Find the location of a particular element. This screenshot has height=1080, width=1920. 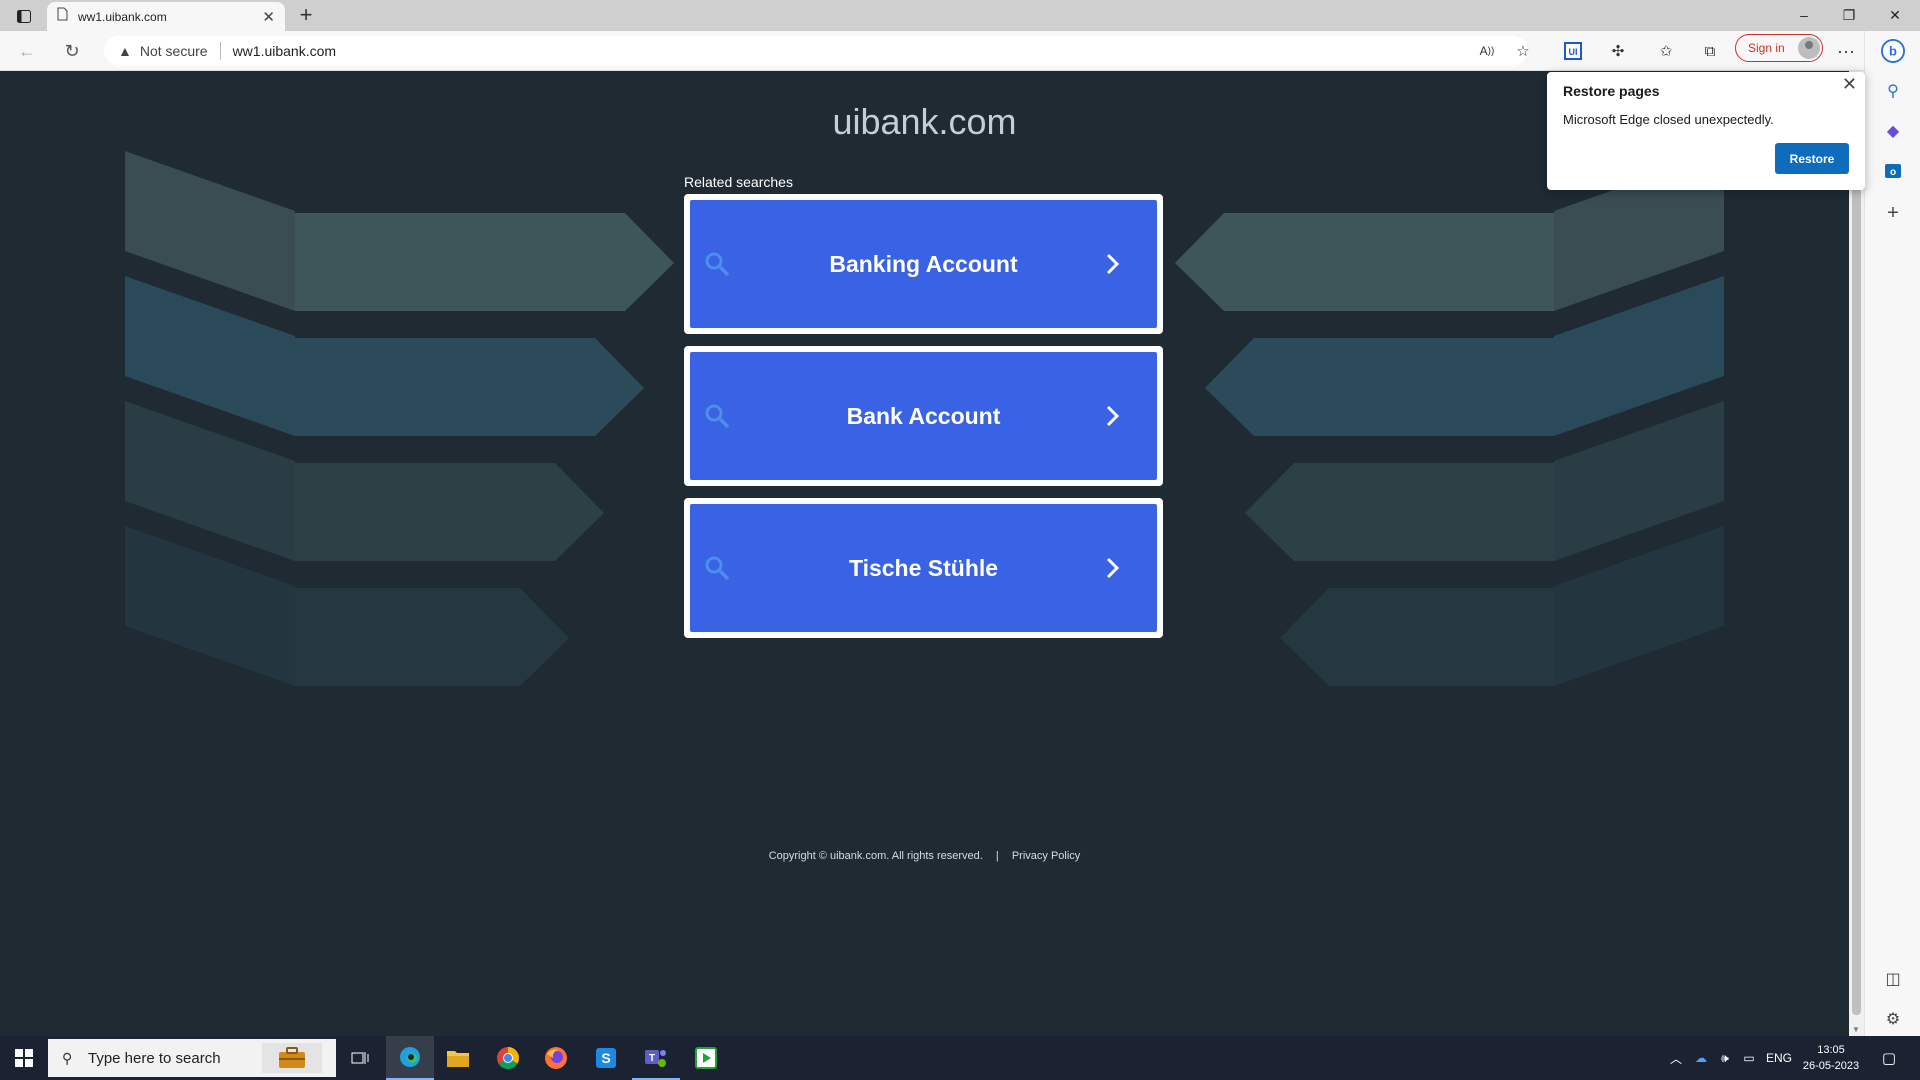

taskbar-clock: 13:05 26-05-2023 is located at coordinates (1831, 1058).